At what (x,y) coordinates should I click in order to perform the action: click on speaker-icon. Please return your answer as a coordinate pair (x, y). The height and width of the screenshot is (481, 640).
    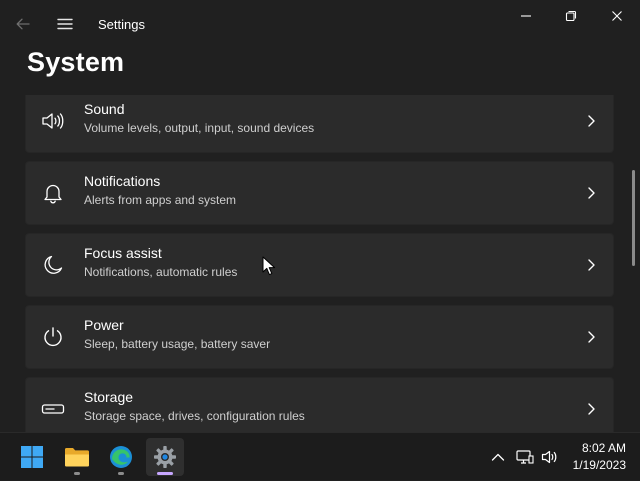
    Looking at the image, I should click on (53, 121).